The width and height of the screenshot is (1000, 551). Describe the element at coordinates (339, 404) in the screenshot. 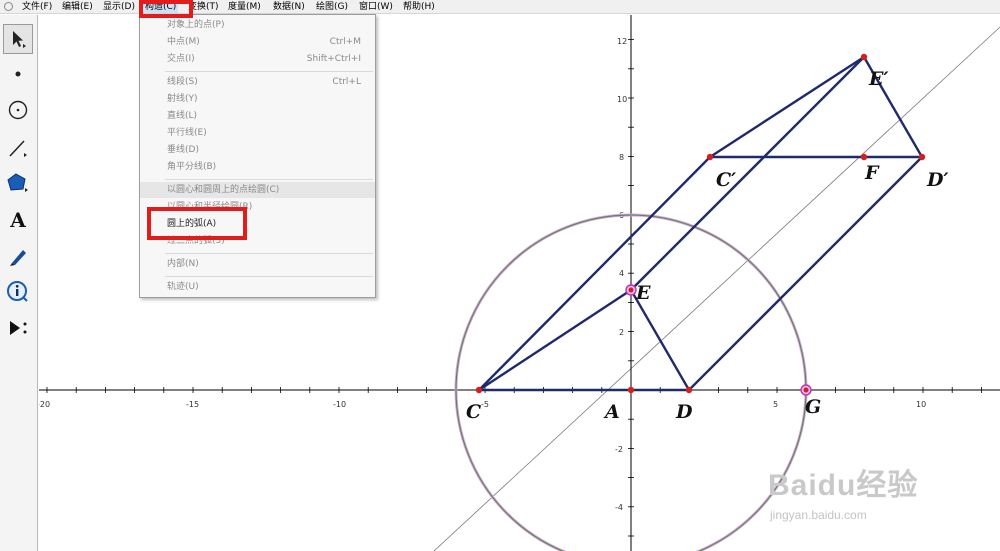

I see `x-tick-label: -10` at that location.